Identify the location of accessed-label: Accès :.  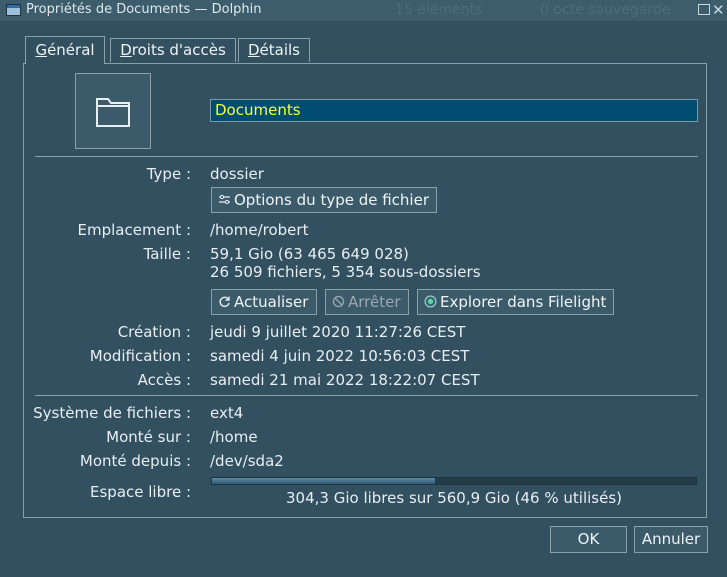
(164, 380).